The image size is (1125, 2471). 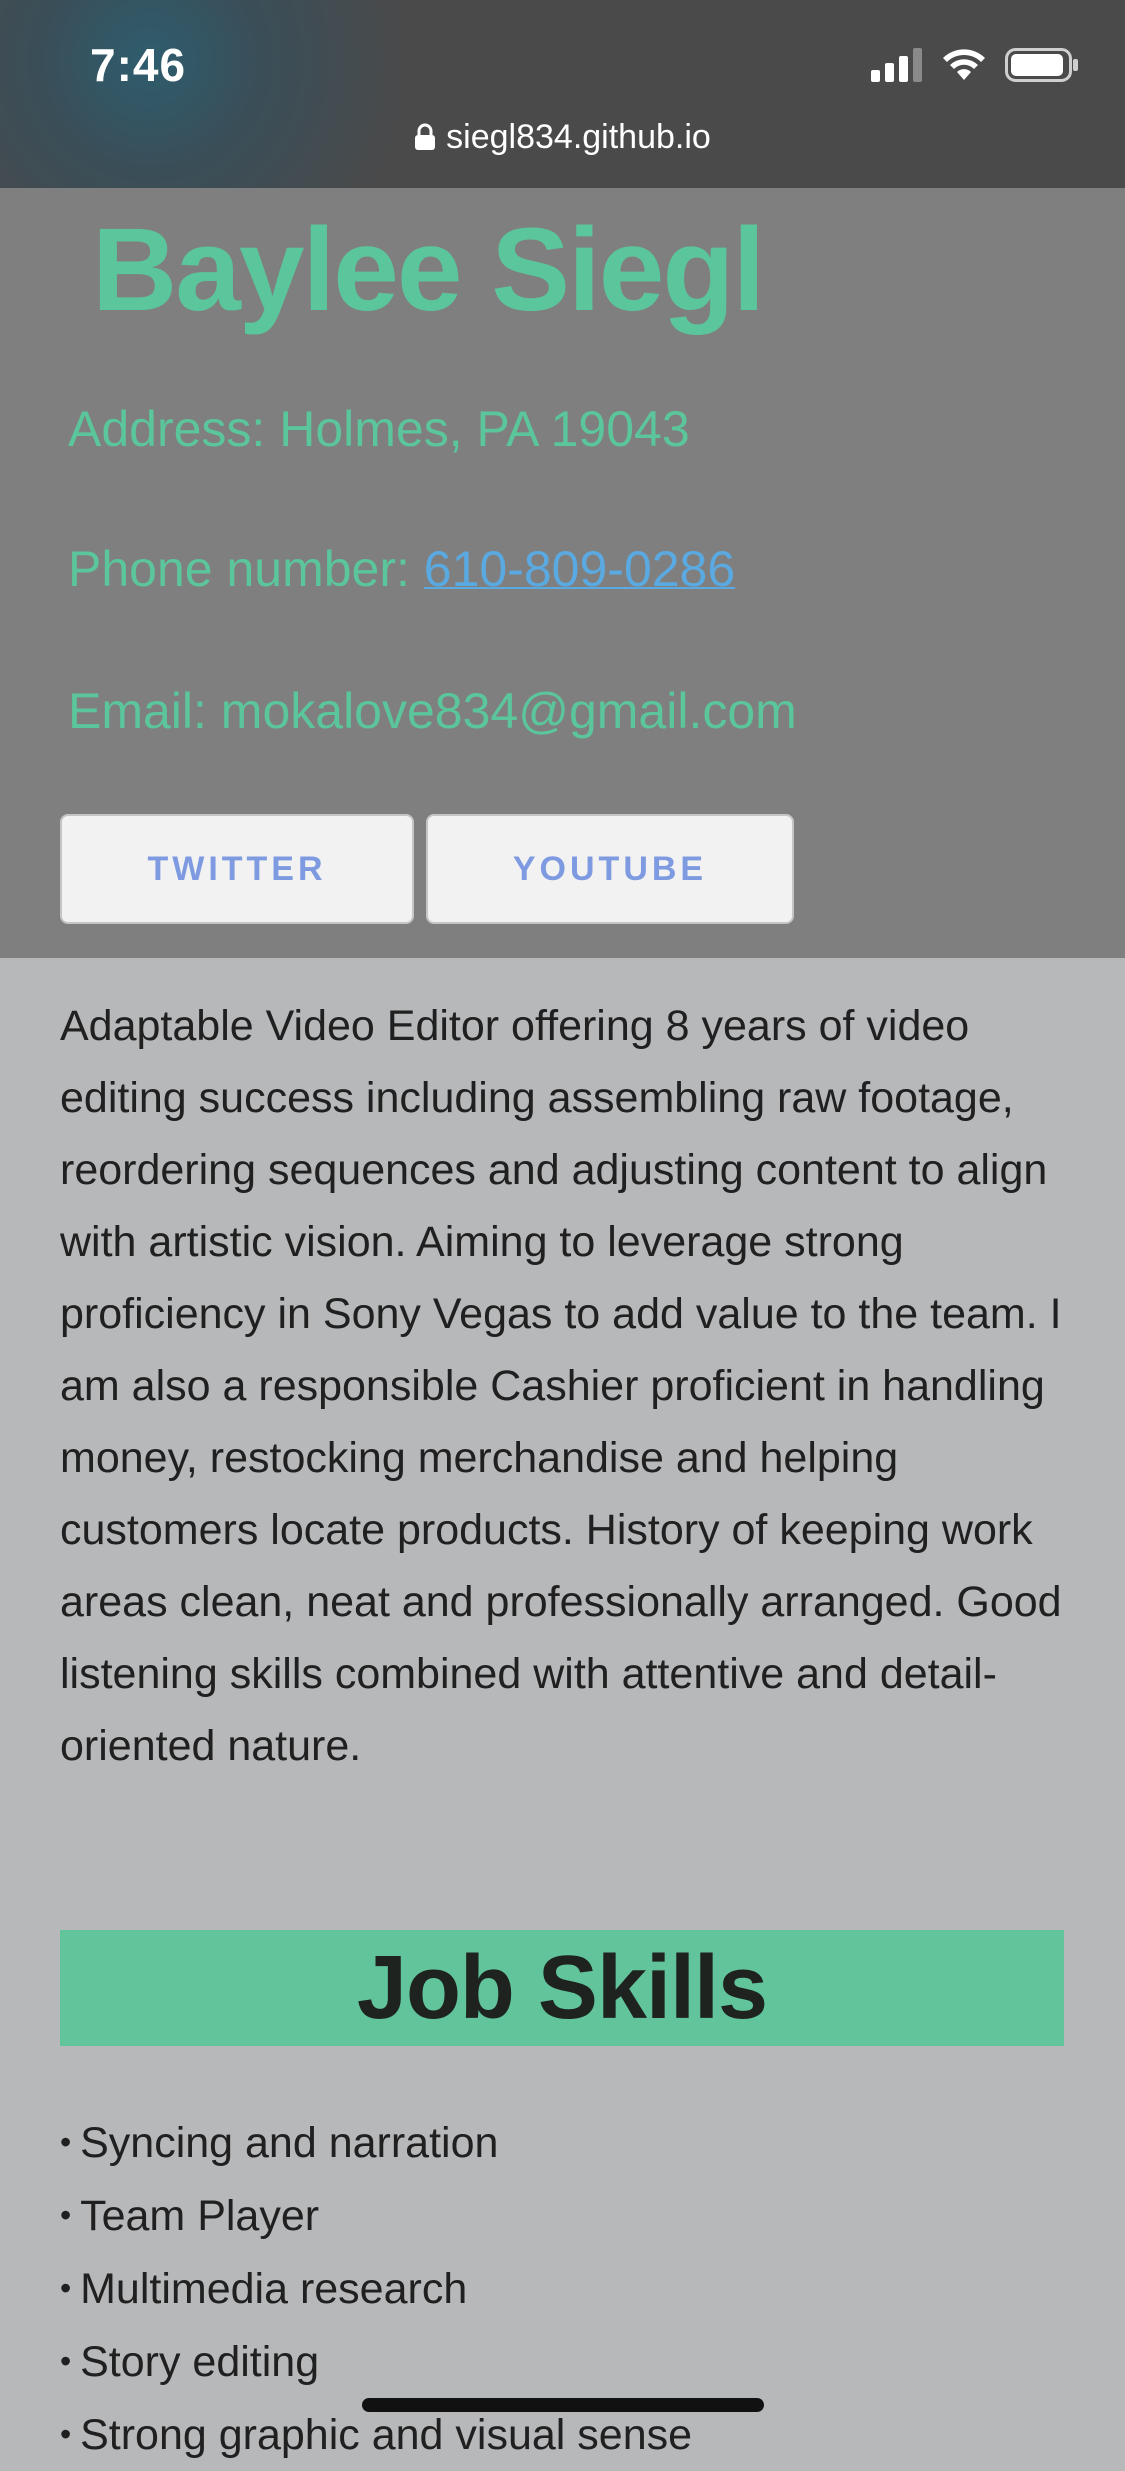 I want to click on phone-link: 610-809-0286, so click(x=579, y=569).